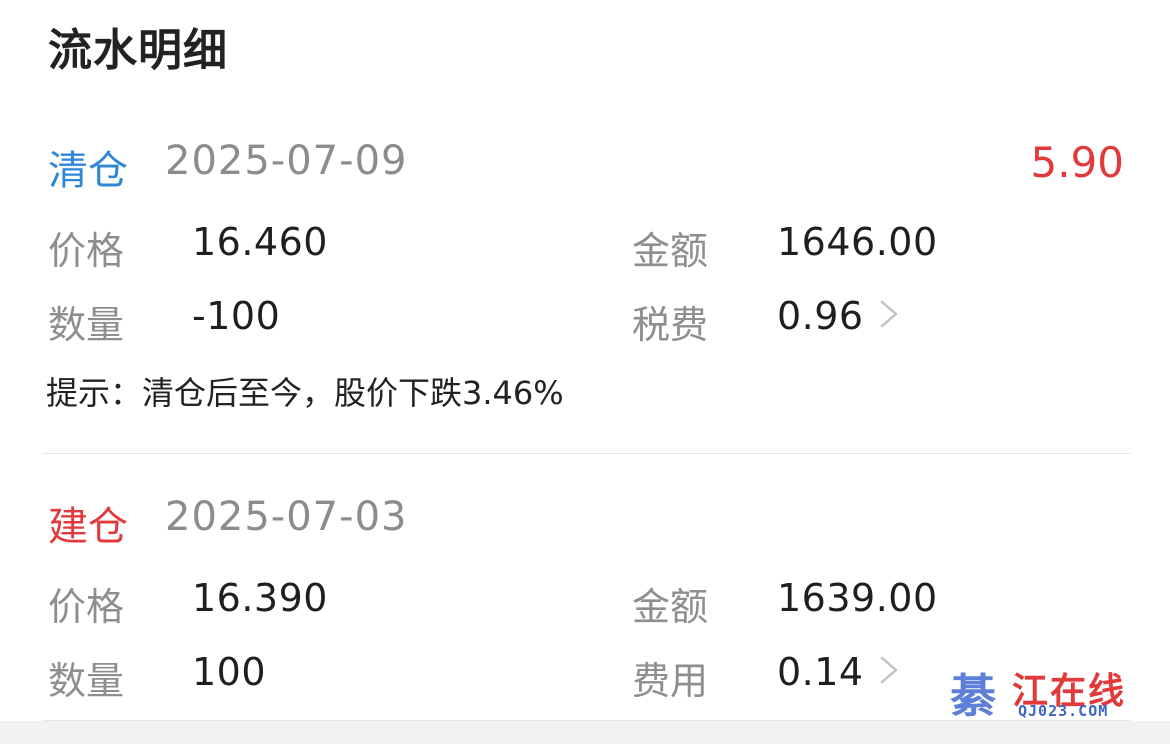 The width and height of the screenshot is (1170, 744). What do you see at coordinates (1052, 691) in the screenshot?
I see `watermark-logo: 綦 江在线 QJ023.COM` at bounding box center [1052, 691].